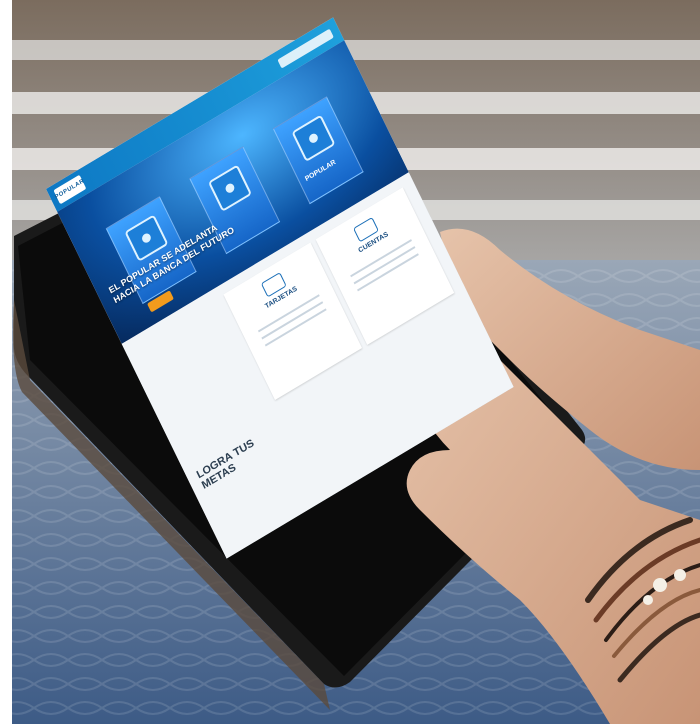 This screenshot has height=724, width=700. What do you see at coordinates (320, 170) in the screenshot?
I see `panel-label: POPULAR` at bounding box center [320, 170].